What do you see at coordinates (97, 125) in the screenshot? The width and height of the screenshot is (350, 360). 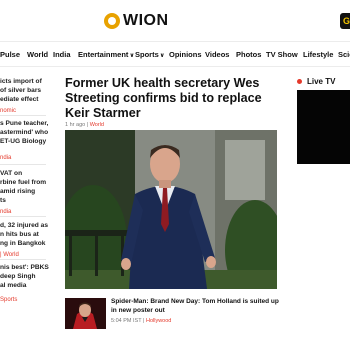 I see `main-story-category: World` at bounding box center [97, 125].